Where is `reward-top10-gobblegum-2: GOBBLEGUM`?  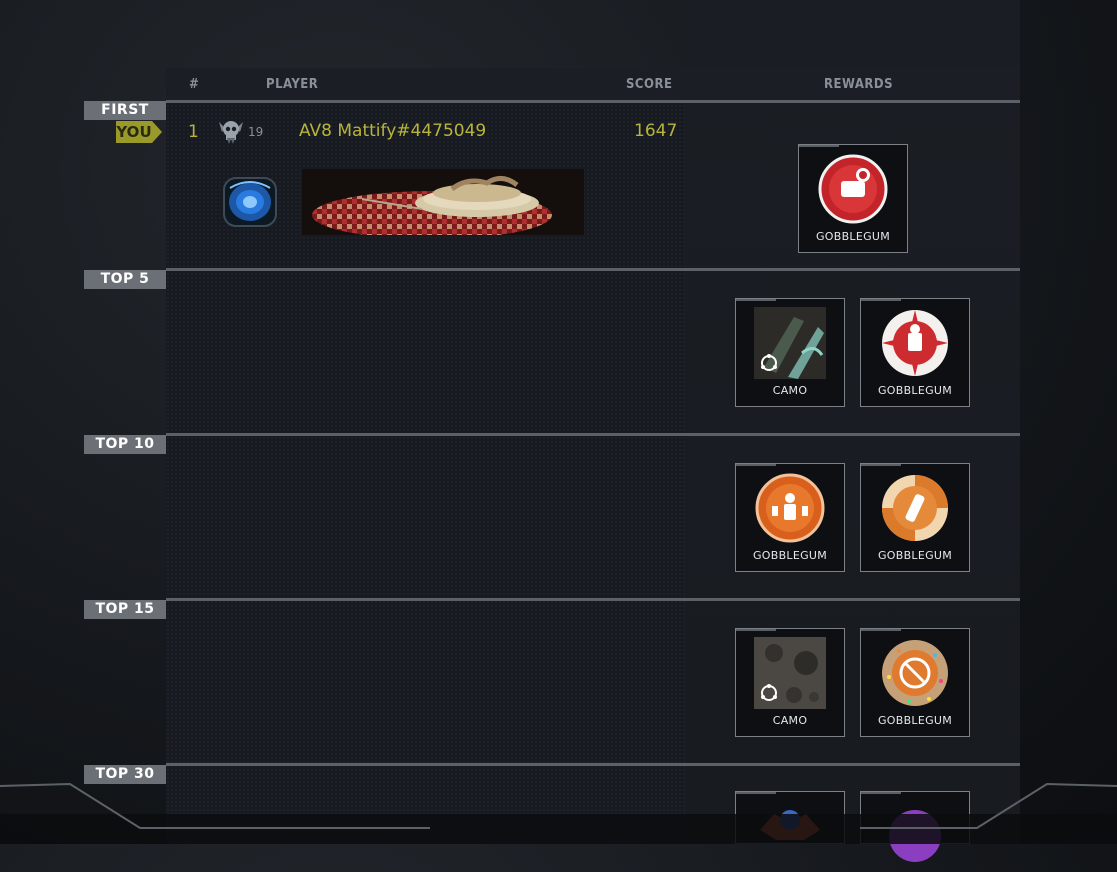 reward-top10-gobblegum-2: GOBBLEGUM is located at coordinates (915, 517).